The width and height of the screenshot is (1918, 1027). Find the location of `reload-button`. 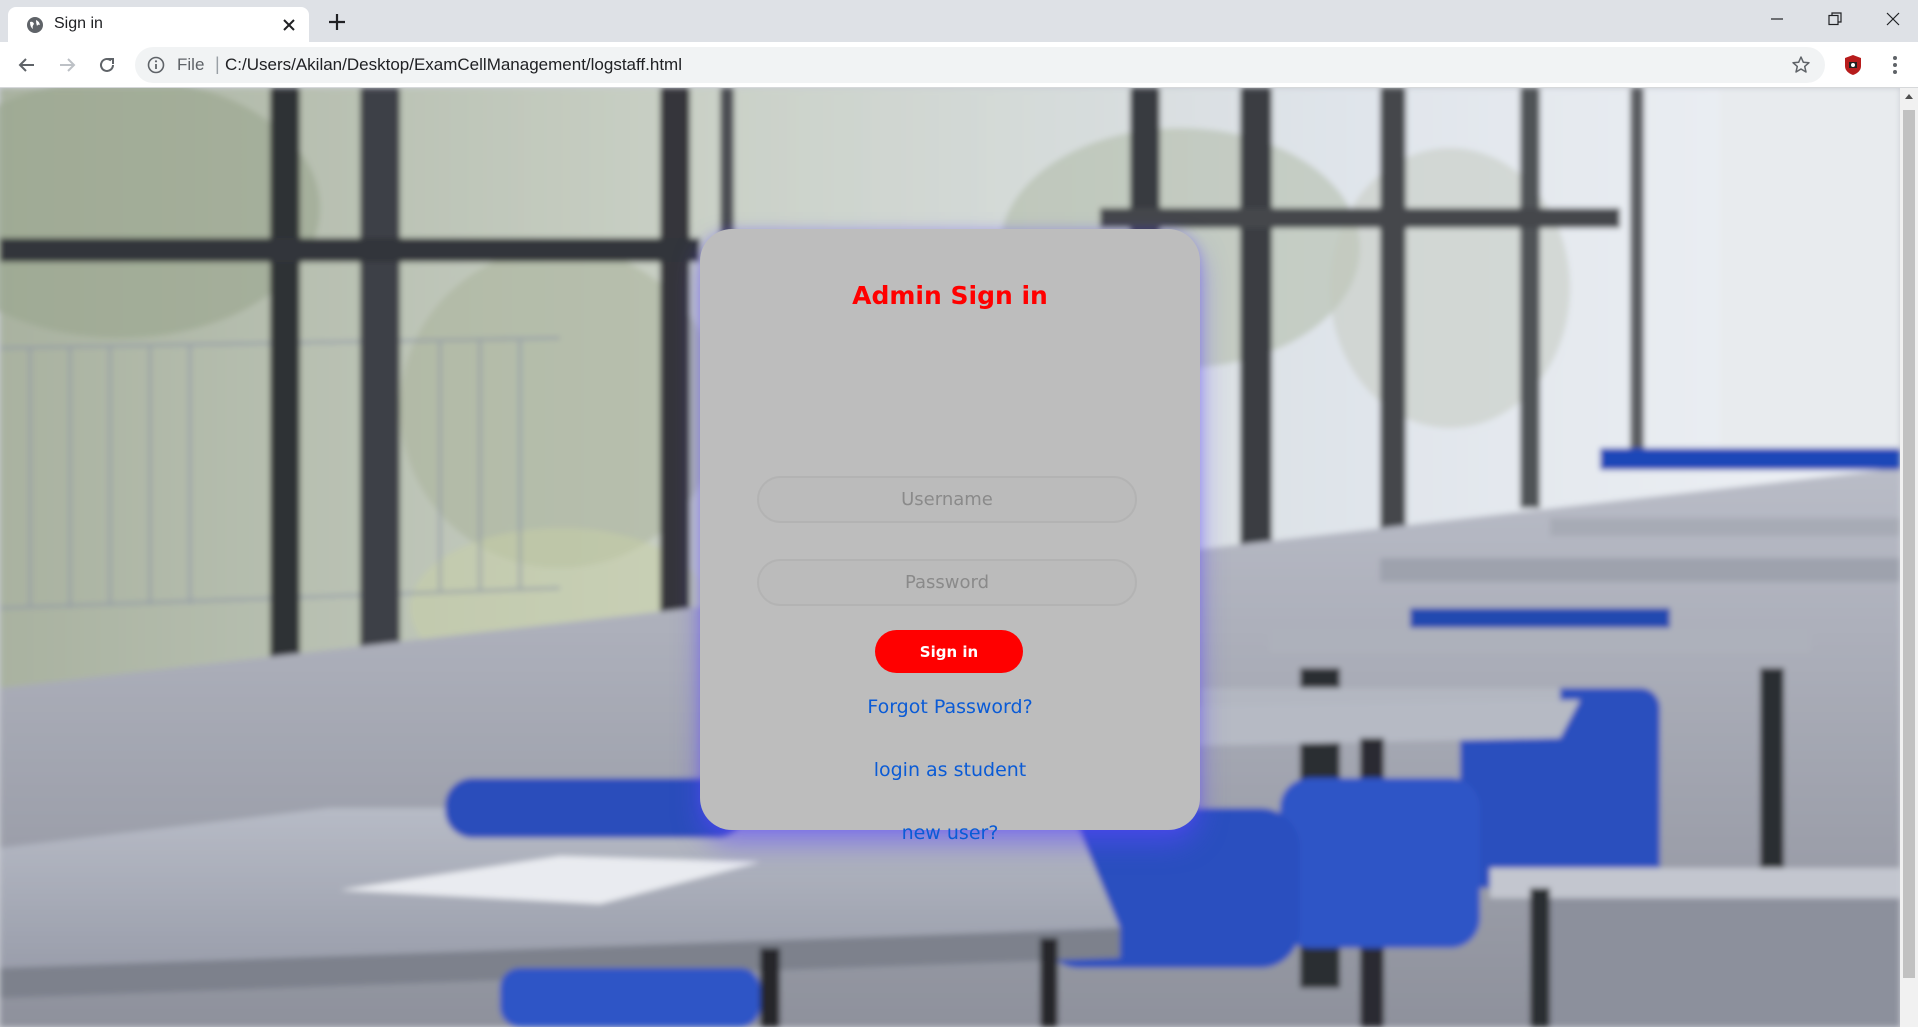

reload-button is located at coordinates (107, 65).